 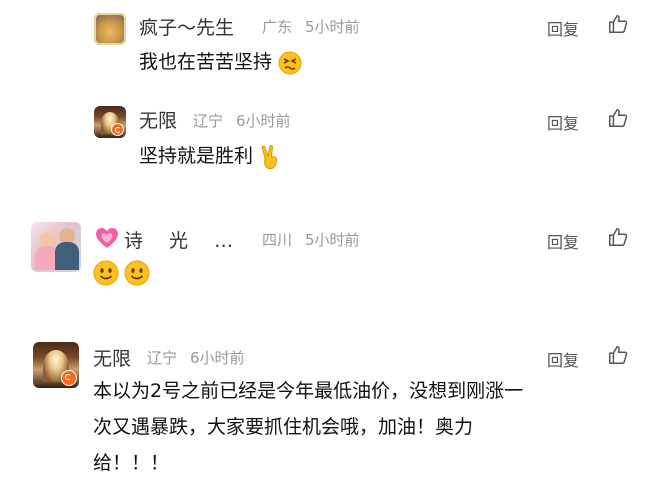 What do you see at coordinates (283, 427) in the screenshot?
I see `comment-text-line: 次又遇暴跌，大家要抓住机会哦，加油！奥力` at bounding box center [283, 427].